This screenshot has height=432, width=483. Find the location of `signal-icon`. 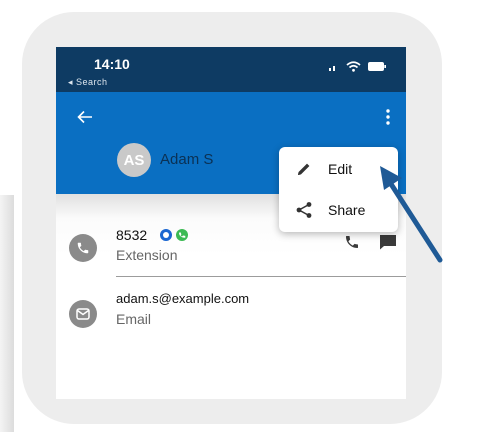

signal-icon is located at coordinates (332, 68).